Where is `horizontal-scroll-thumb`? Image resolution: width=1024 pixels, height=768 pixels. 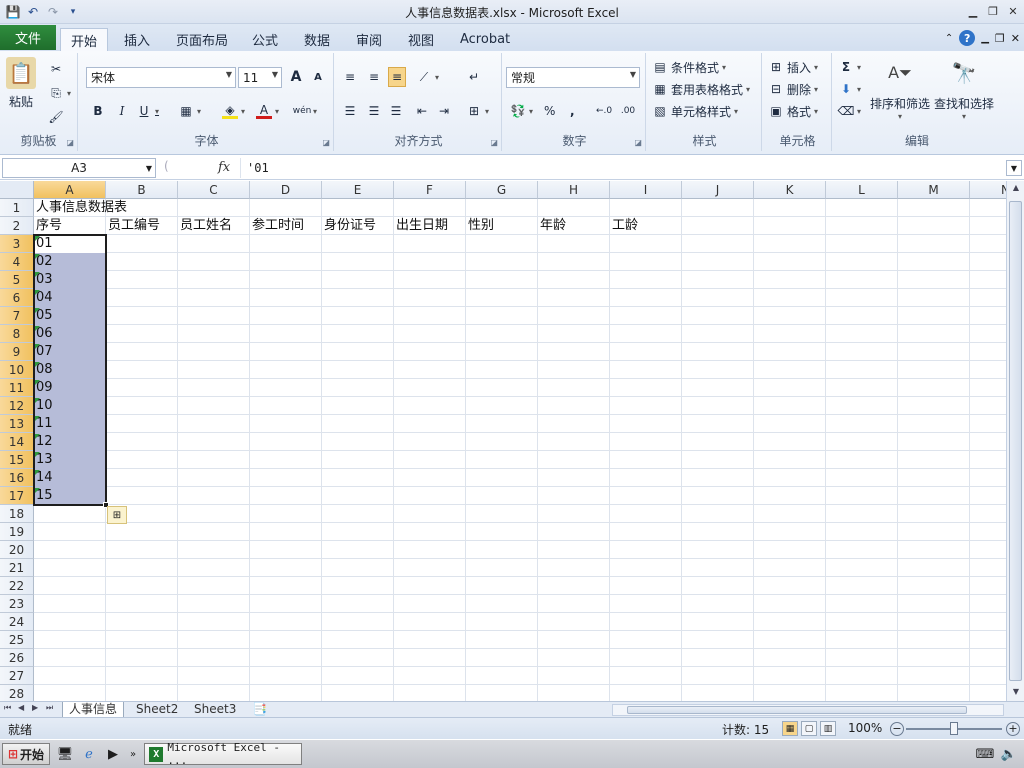 horizontal-scroll-thumb is located at coordinates (797, 710).